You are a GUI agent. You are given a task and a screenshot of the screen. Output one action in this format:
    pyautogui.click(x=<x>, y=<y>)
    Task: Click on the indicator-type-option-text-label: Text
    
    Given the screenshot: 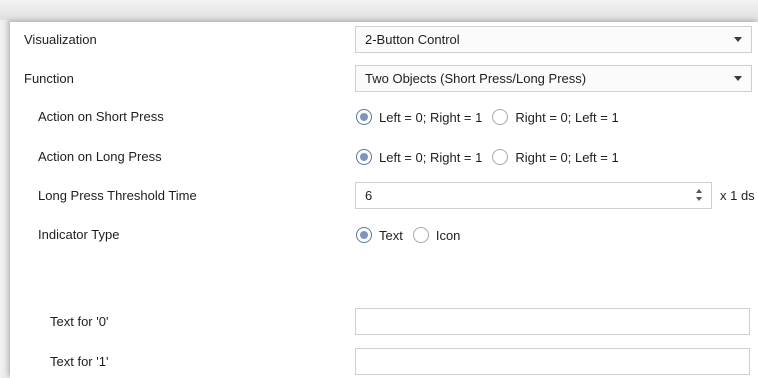 What is the action you would take?
    pyautogui.click(x=391, y=235)
    